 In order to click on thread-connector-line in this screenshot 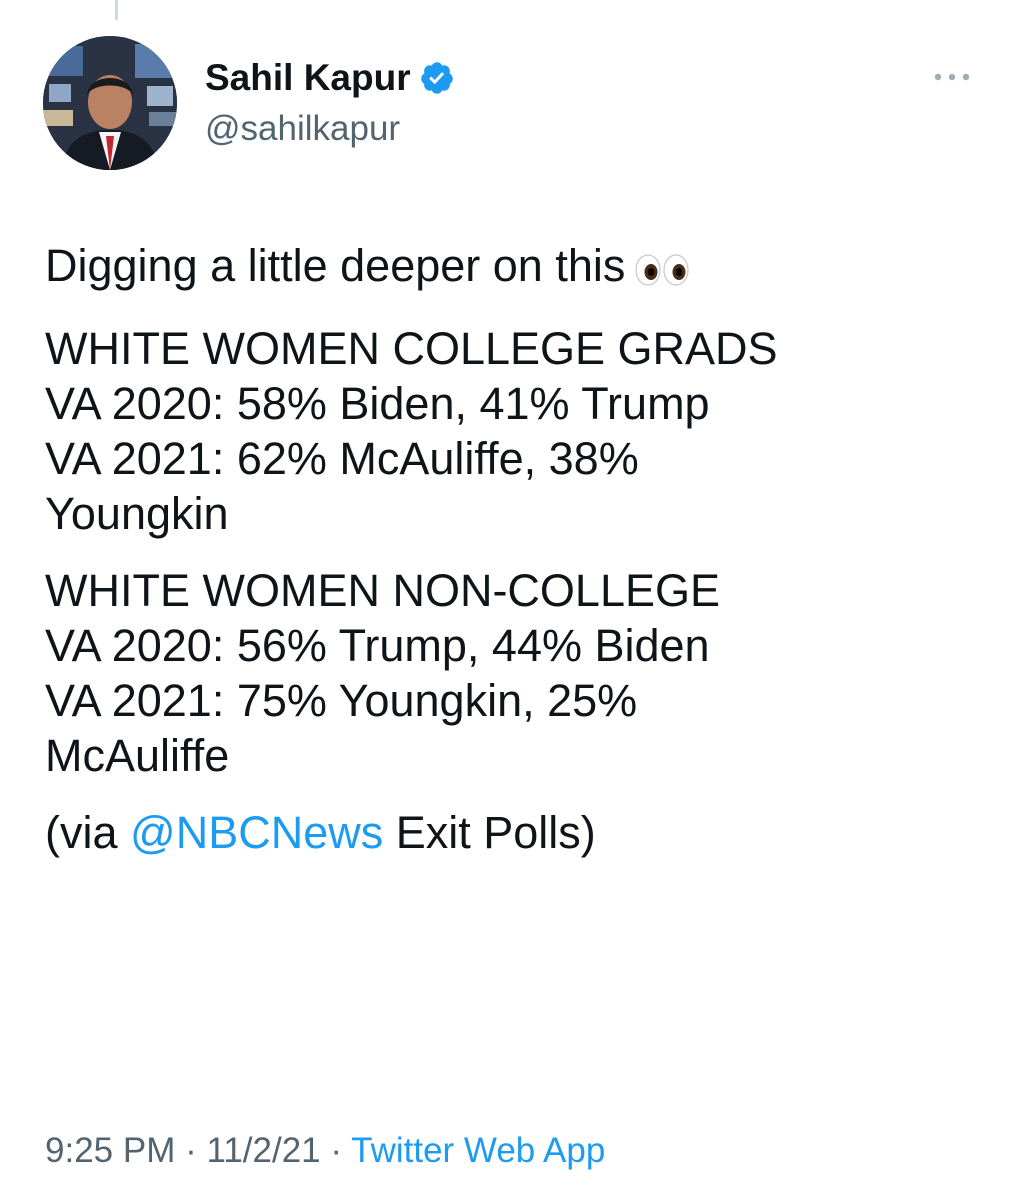, I will do `click(116, 10)`.